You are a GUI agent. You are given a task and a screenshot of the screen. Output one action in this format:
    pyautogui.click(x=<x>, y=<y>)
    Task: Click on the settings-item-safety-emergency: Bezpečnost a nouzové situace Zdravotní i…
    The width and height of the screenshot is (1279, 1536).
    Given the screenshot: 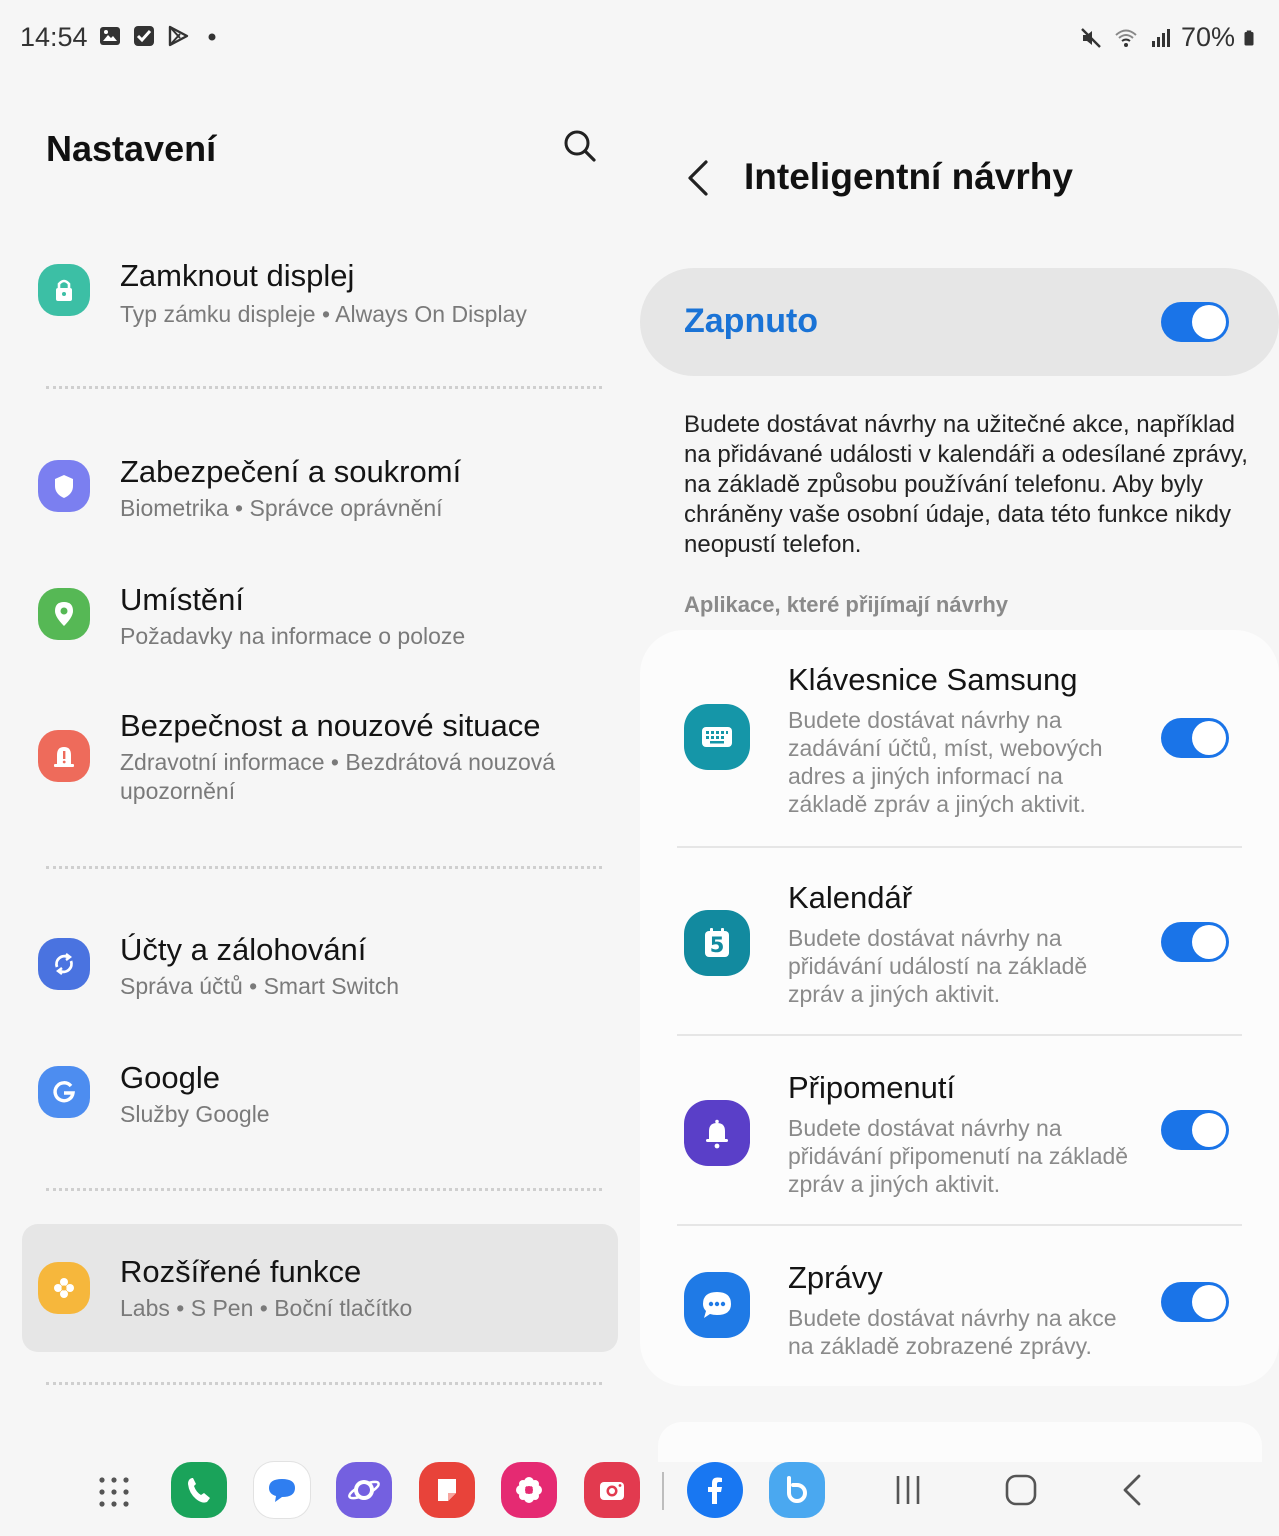 What is the action you would take?
    pyautogui.click(x=320, y=753)
    